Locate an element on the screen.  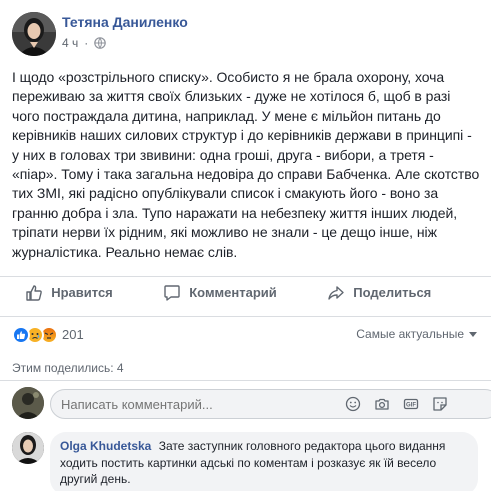
svg-text: GIF is located at coordinates (411, 406).